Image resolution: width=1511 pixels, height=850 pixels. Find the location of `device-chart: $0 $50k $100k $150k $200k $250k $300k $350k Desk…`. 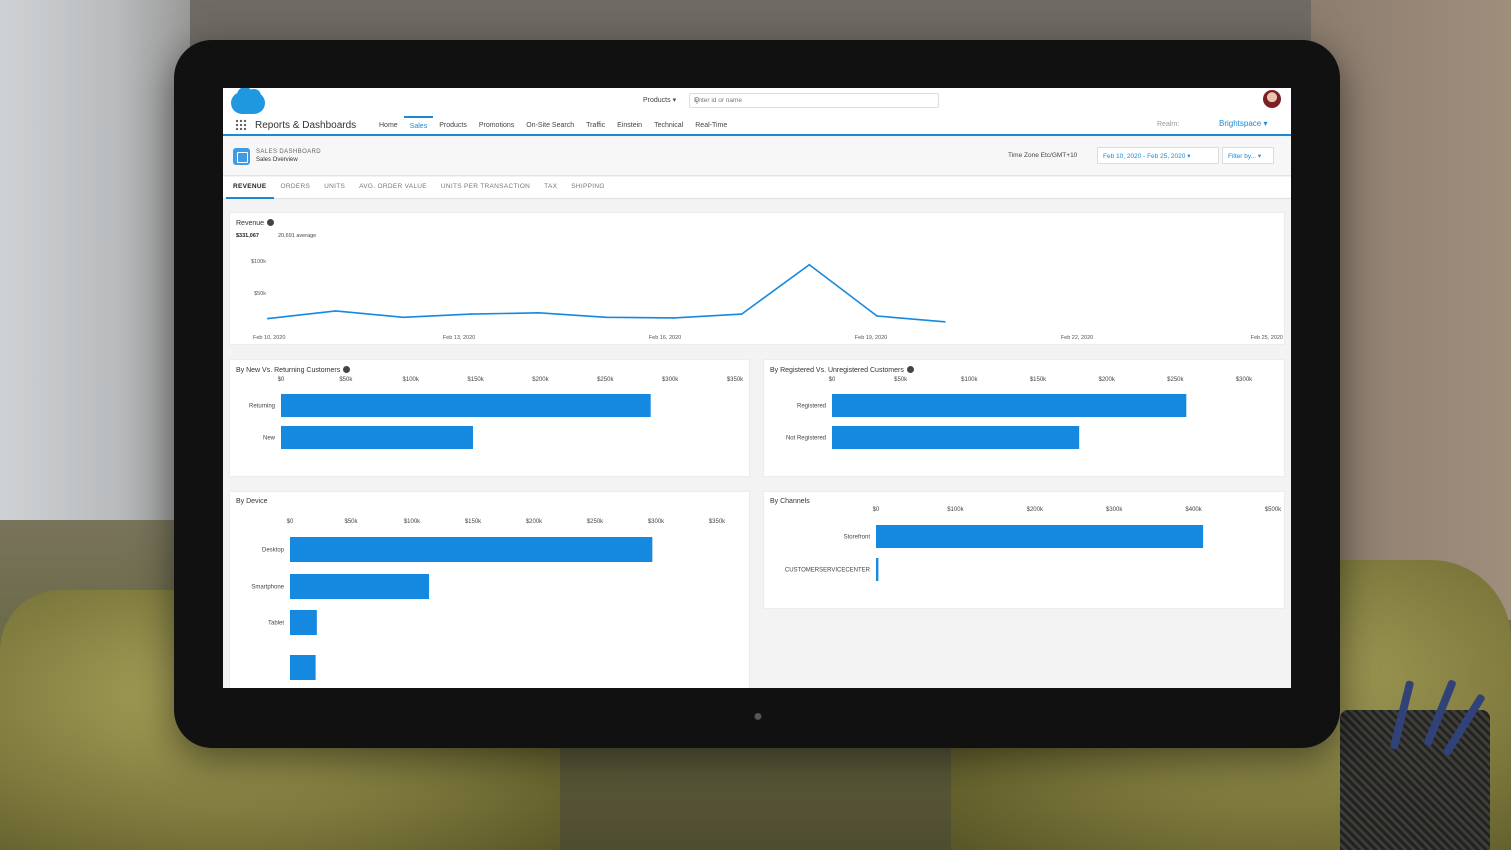

device-chart: $0 $50k $100k $150k $200k $250k $300k $350k Desk… is located at coordinates (488, 599).